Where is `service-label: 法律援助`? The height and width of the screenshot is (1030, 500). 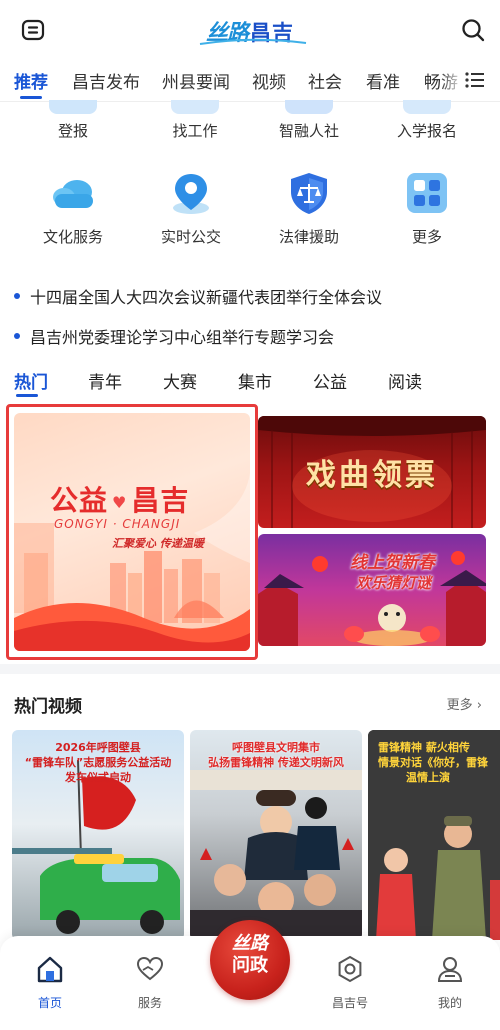 service-label: 法律援助 is located at coordinates (308, 237).